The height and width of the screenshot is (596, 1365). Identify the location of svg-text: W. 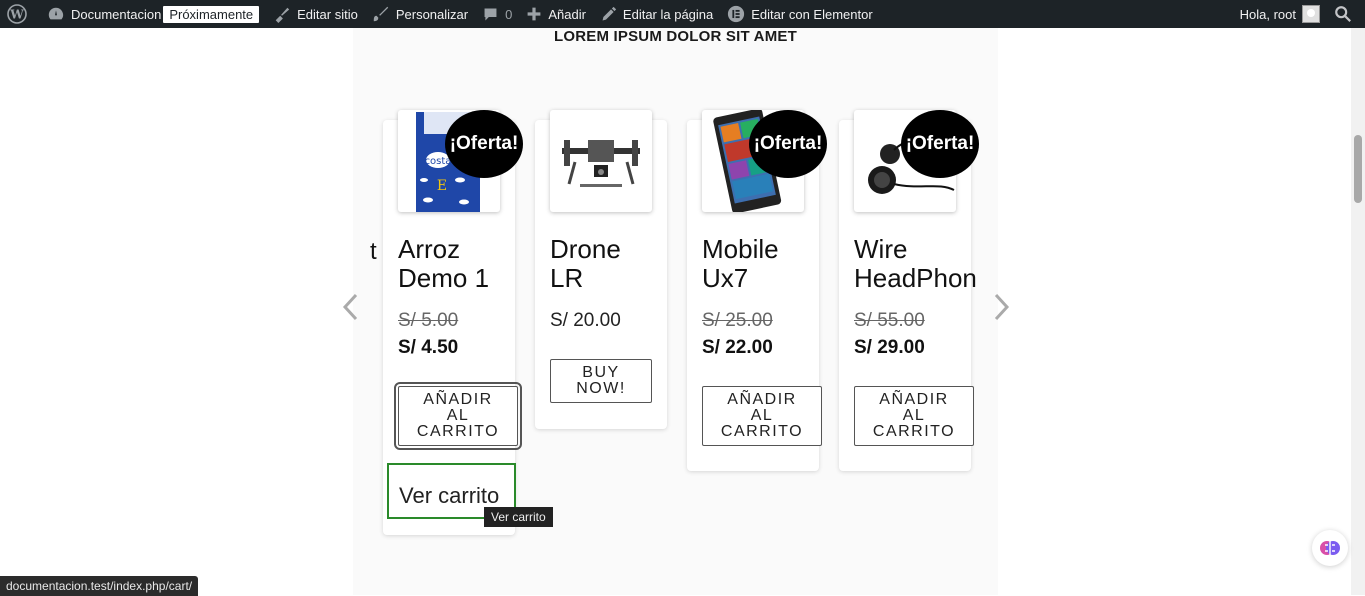
(16, 15).